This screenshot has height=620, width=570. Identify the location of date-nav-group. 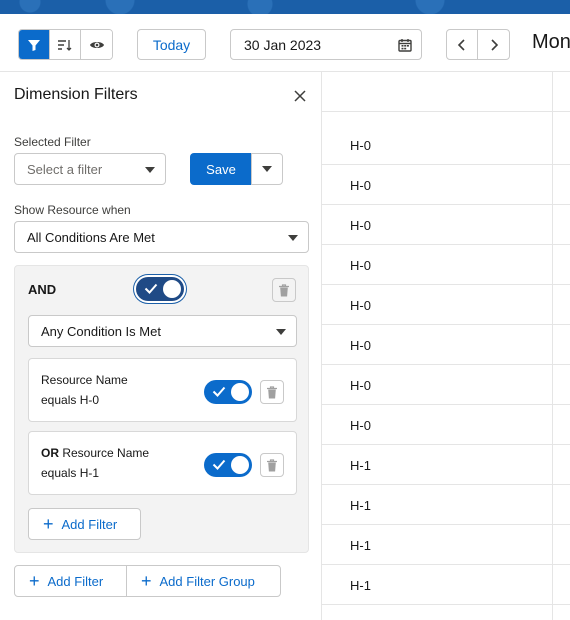
(478, 44).